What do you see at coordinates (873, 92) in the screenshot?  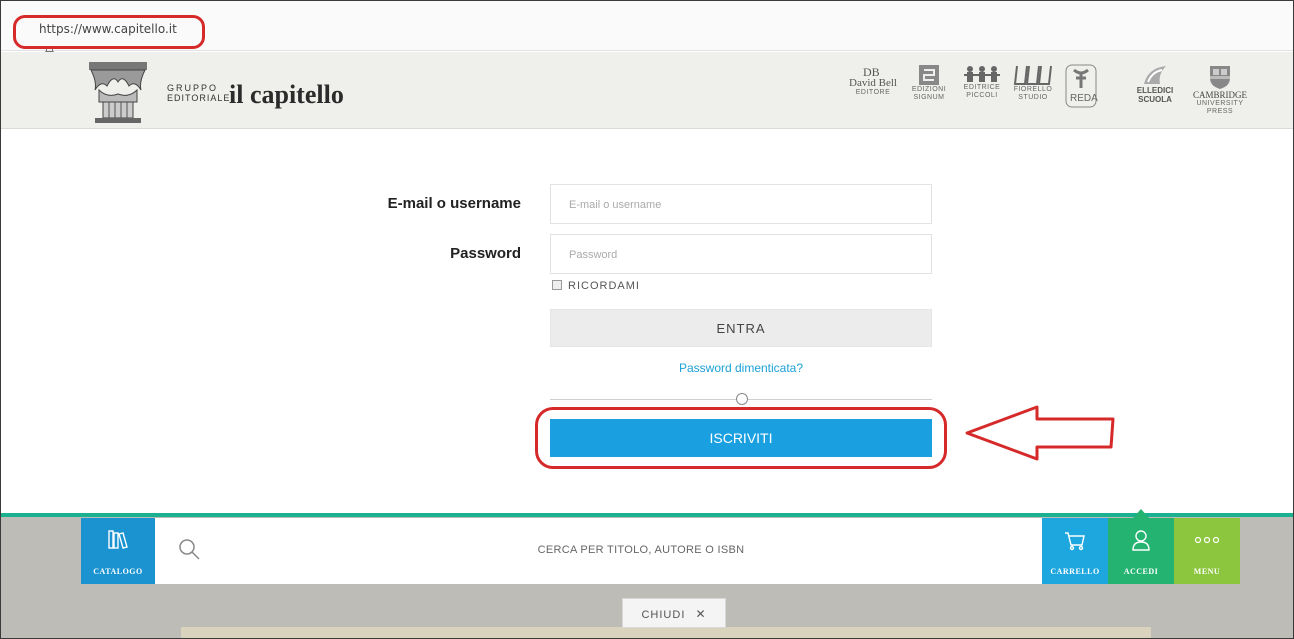 I see `partner-logo-david-bell: DB David Bell EDITORE` at bounding box center [873, 92].